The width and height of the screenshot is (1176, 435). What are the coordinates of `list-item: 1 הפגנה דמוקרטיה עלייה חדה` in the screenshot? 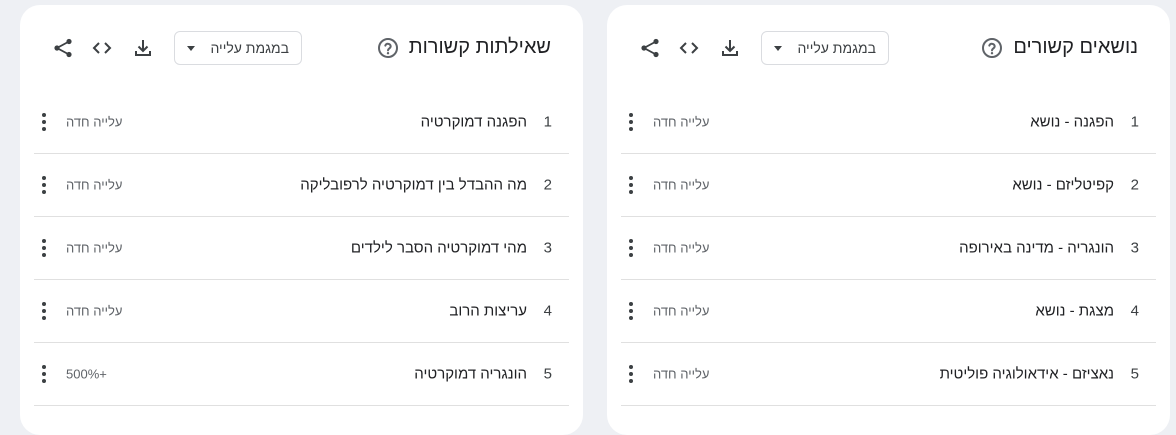 It's located at (301, 122).